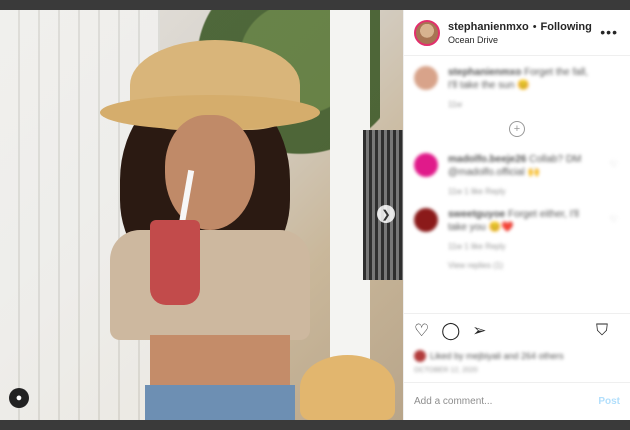  Describe the element at coordinates (220, 362) in the screenshot. I see `photo-torso` at that location.